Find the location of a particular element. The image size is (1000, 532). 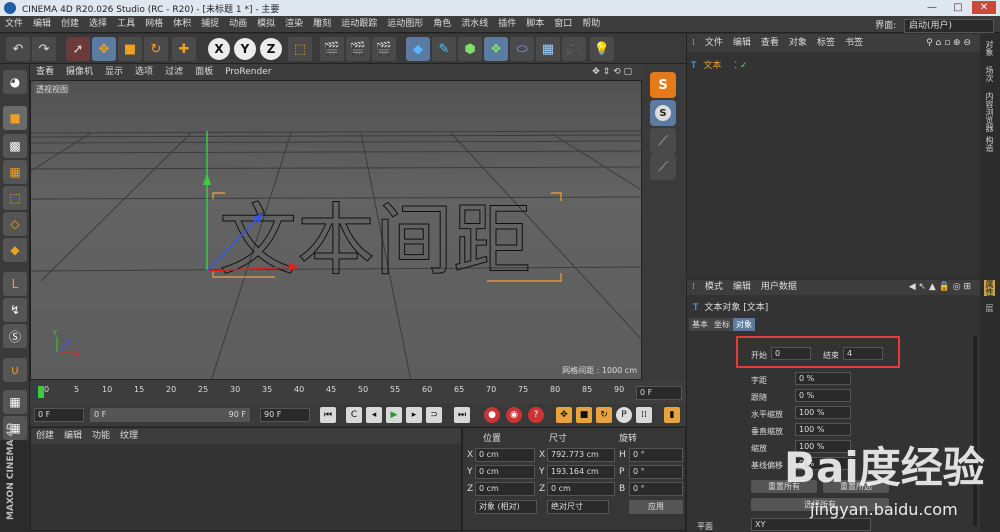

horizontal-scale-field: 100 % is located at coordinates (823, 412).